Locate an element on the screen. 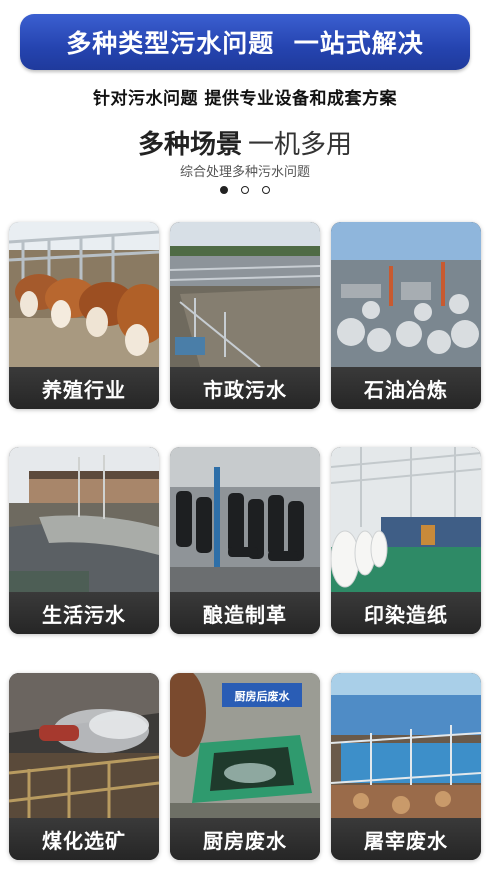 The width and height of the screenshot is (490, 882). scene-card-brewing-tanning: 酿造制革 is located at coordinates (245, 540).